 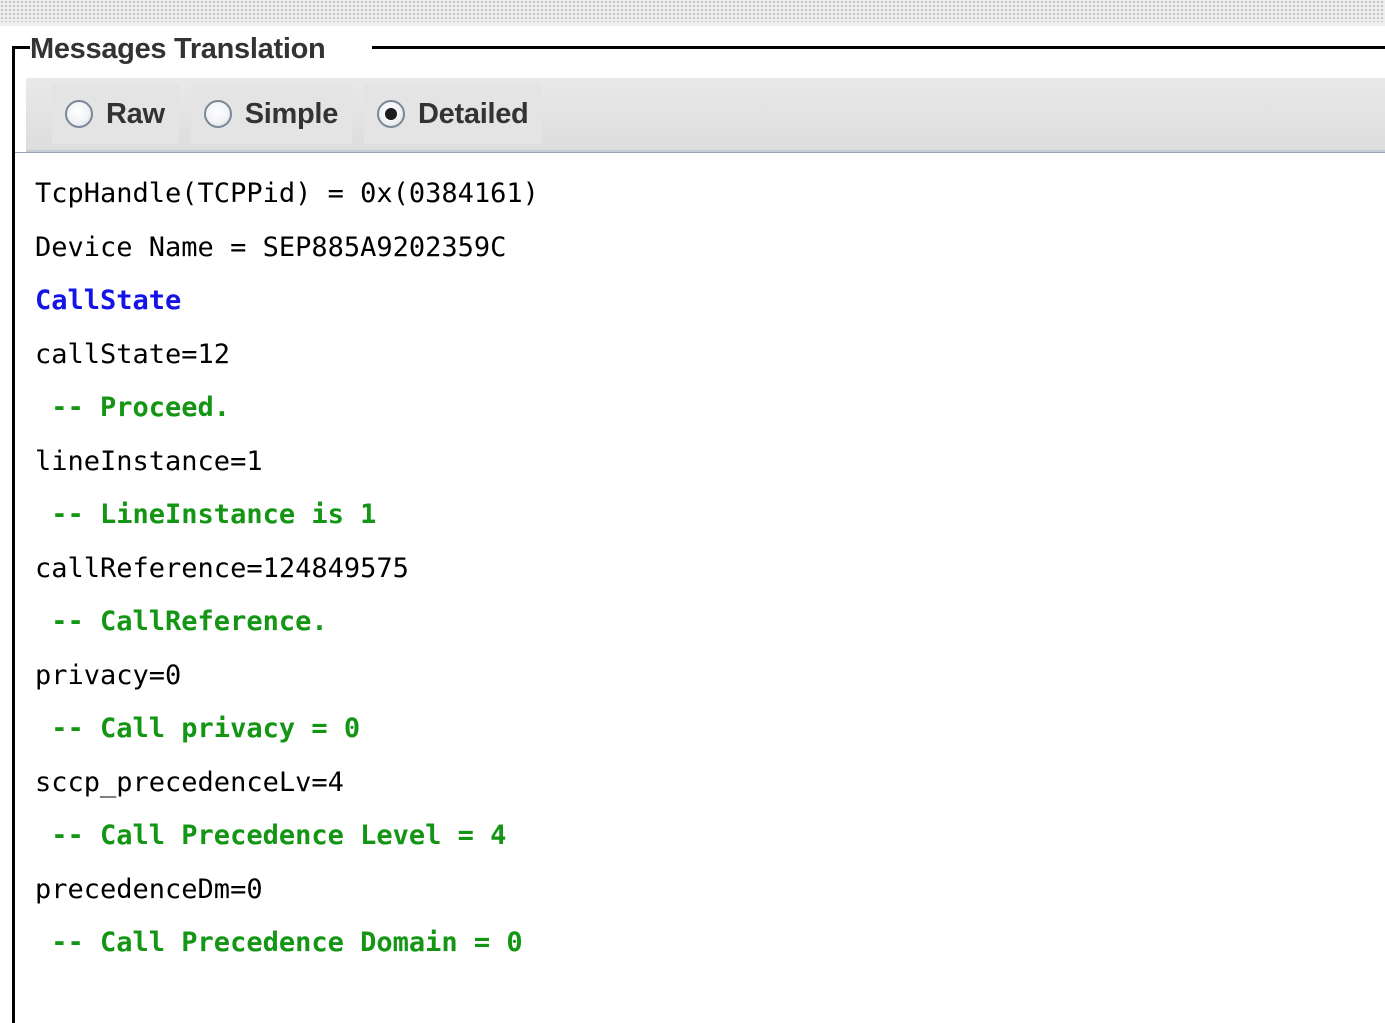 I want to click on radio-button-selected-icon, so click(x=391, y=114).